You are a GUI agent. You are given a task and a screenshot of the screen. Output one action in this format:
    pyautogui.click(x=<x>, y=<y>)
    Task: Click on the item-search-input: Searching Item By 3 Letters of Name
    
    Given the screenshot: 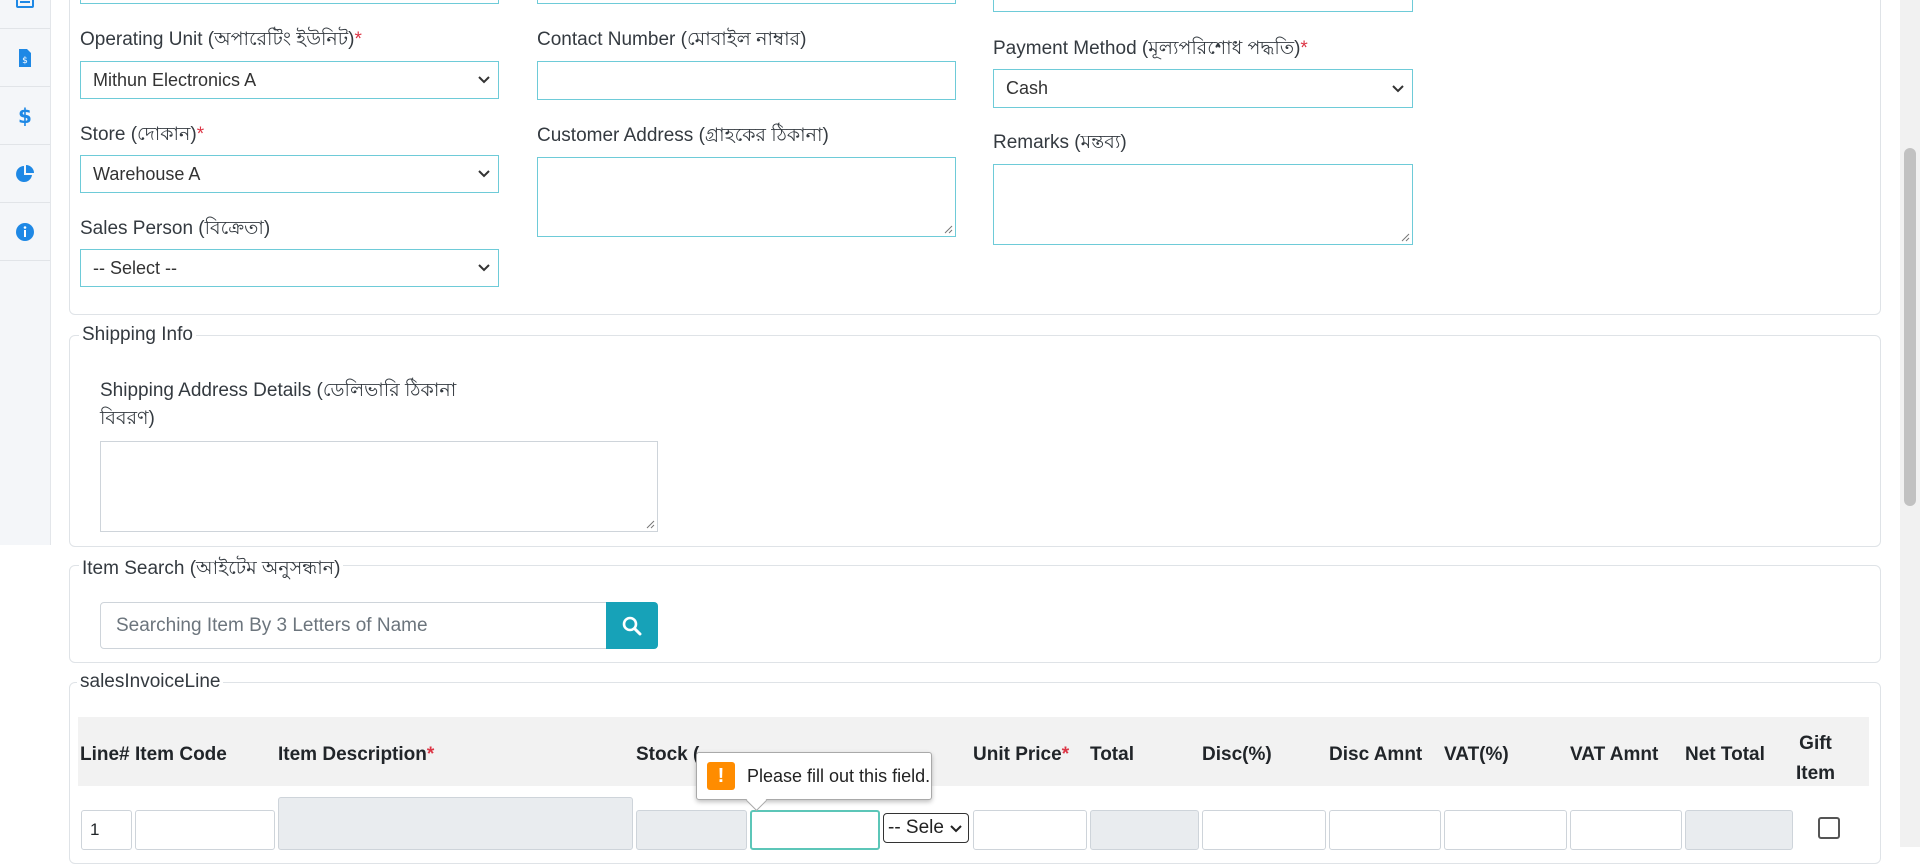 What is the action you would take?
    pyautogui.click(x=353, y=625)
    